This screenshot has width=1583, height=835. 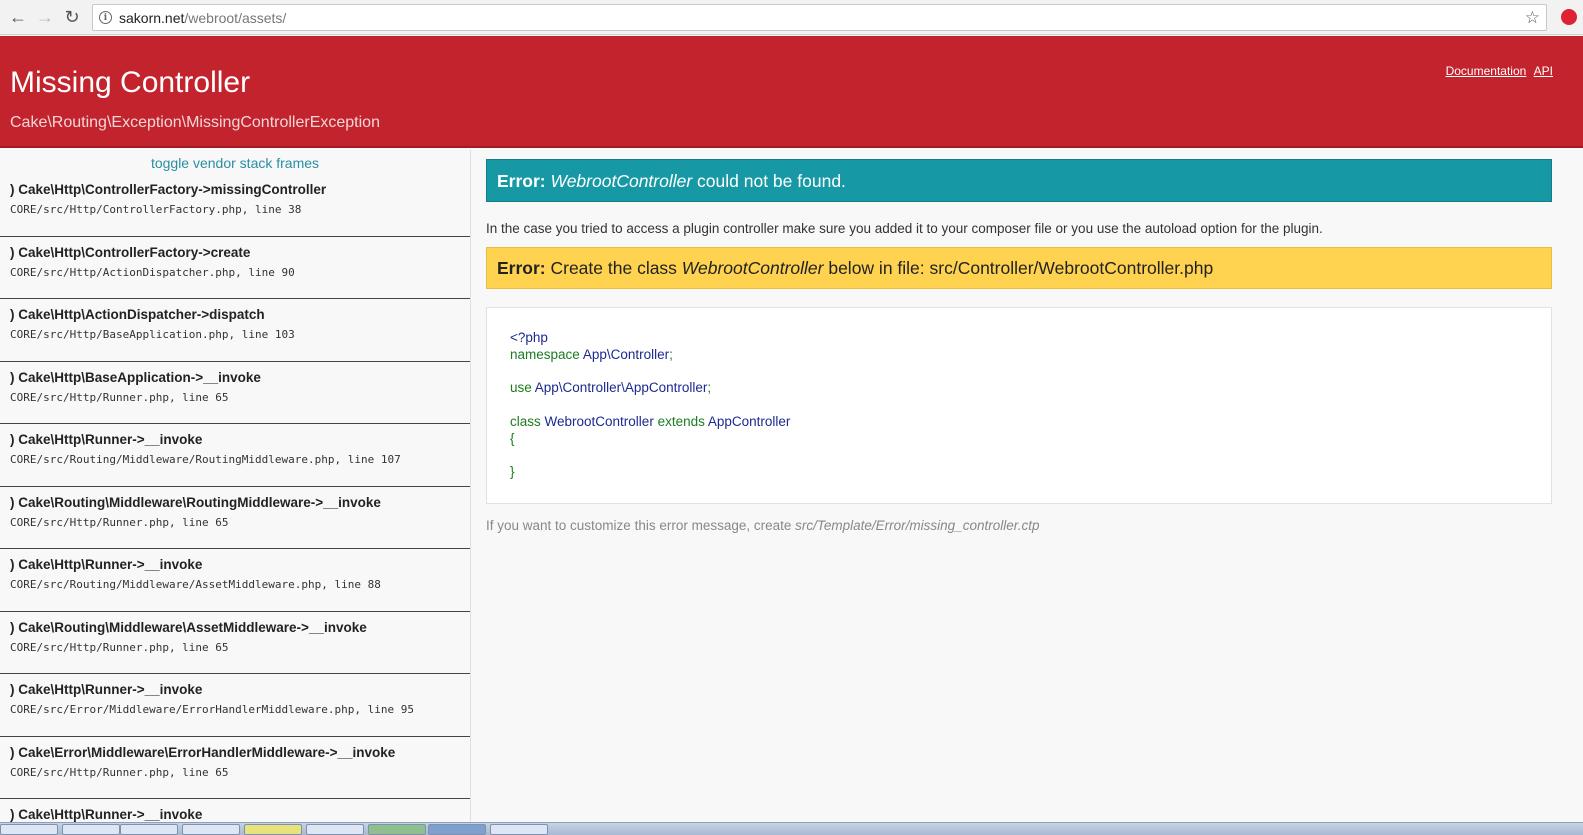 I want to click on extension-icon, so click(x=1569, y=17).